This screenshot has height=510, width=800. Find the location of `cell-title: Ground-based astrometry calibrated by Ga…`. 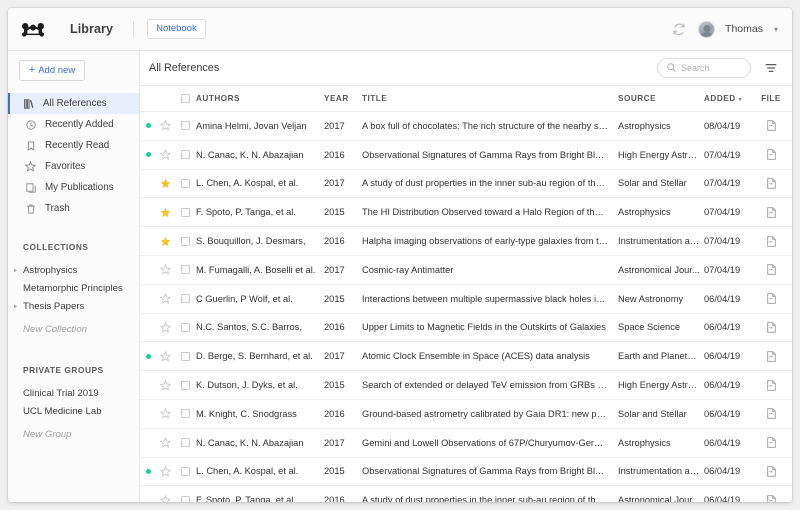

cell-title: Ground-based astrometry calibrated by Ga… is located at coordinates (490, 414).